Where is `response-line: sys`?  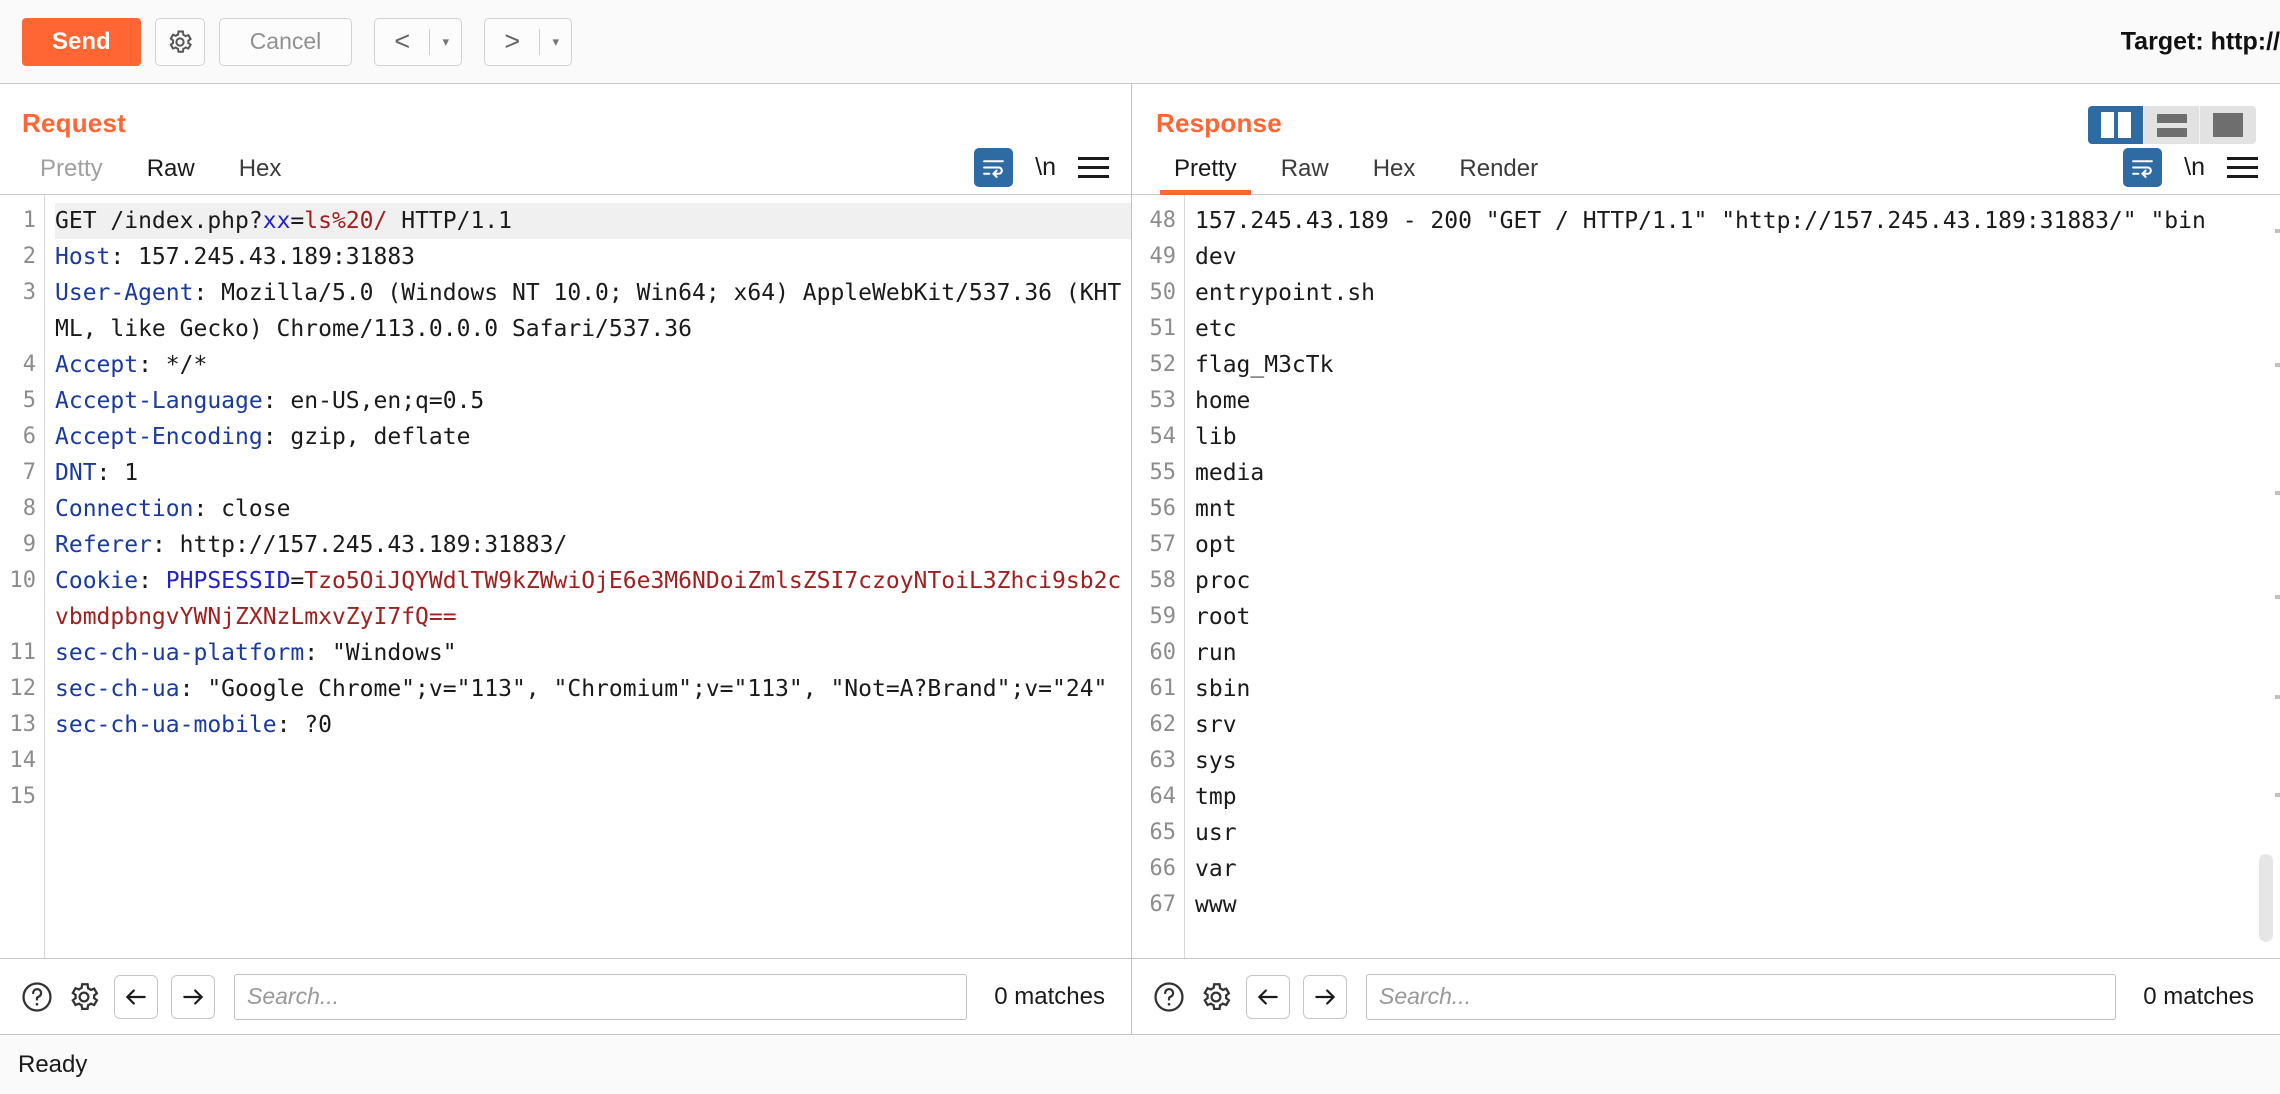 response-line: sys is located at coordinates (1216, 761).